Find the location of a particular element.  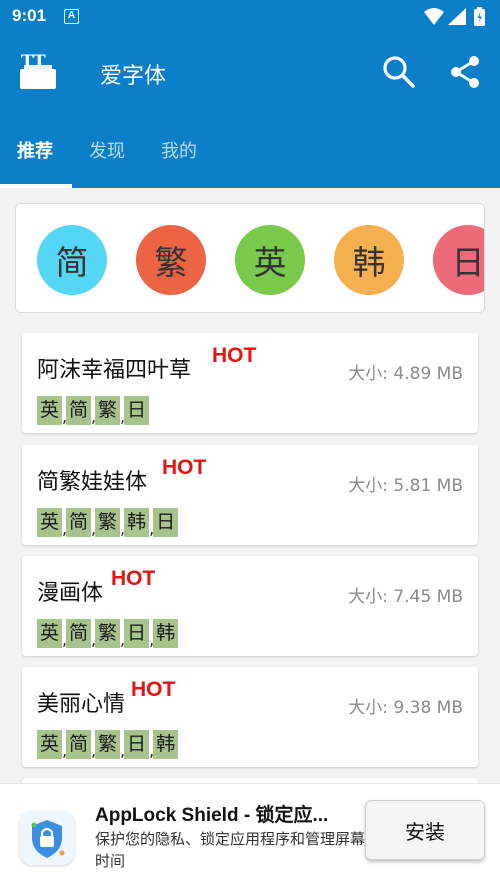

category-japanese: 日 is located at coordinates (459, 260).